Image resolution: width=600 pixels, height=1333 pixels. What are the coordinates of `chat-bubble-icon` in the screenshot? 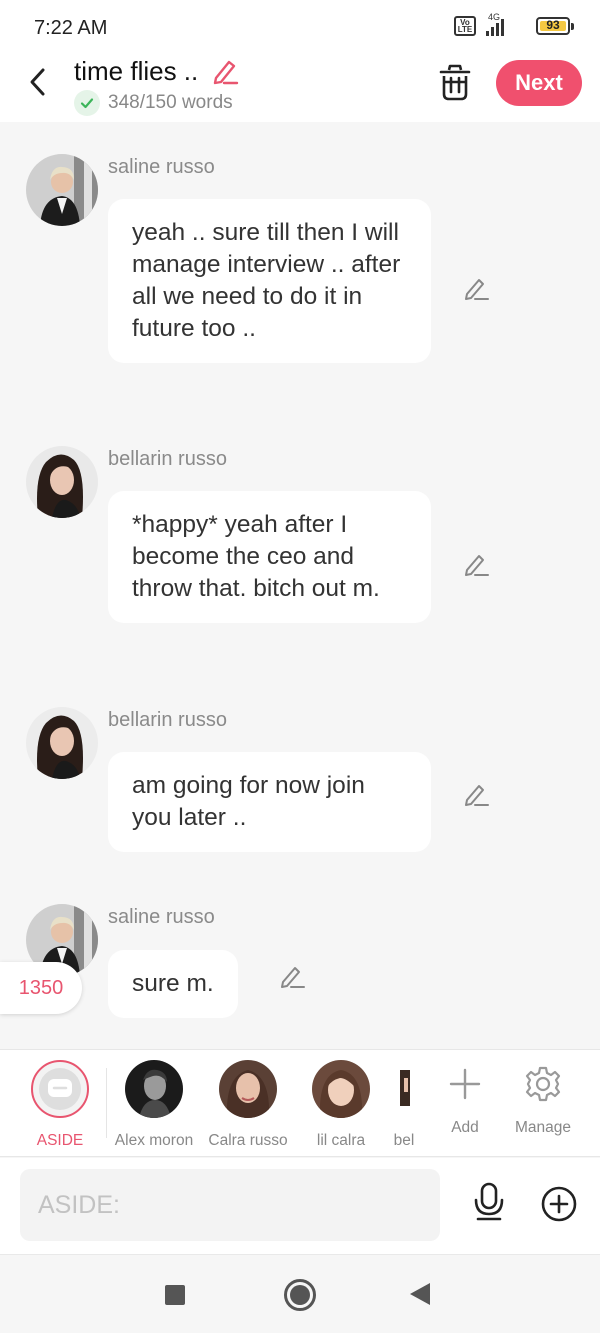 It's located at (60, 1088).